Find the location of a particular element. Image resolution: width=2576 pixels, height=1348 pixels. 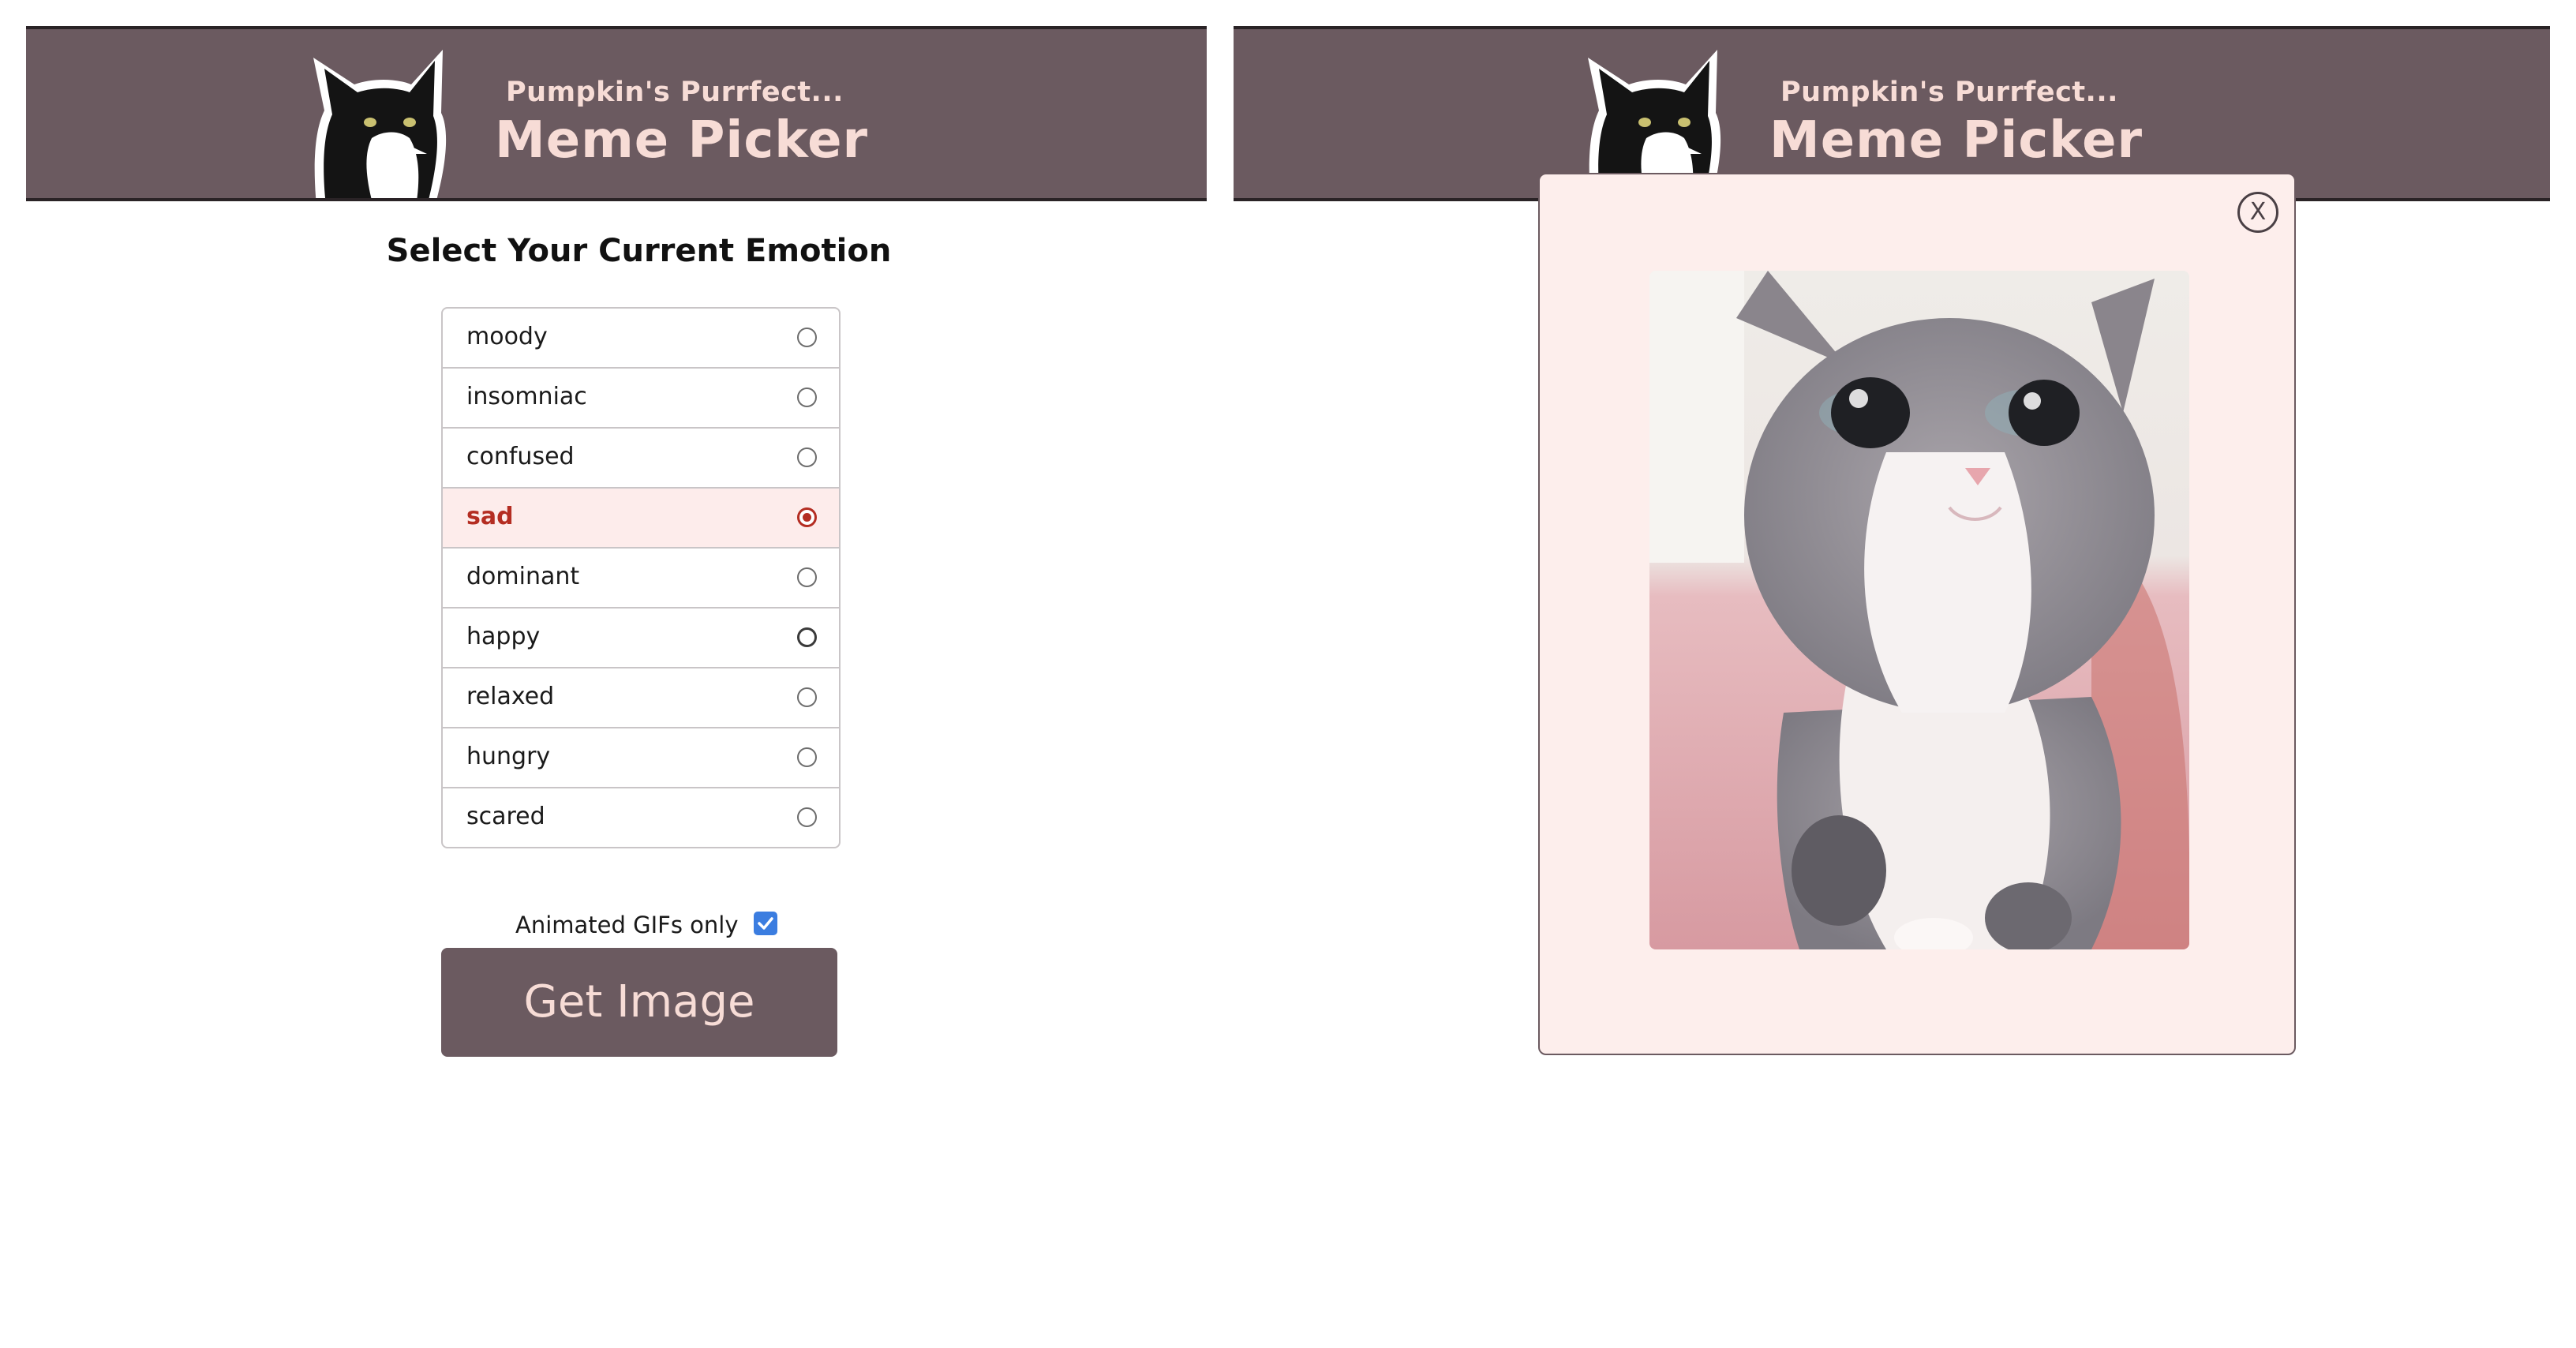

emotion-label: sad is located at coordinates (490, 516).